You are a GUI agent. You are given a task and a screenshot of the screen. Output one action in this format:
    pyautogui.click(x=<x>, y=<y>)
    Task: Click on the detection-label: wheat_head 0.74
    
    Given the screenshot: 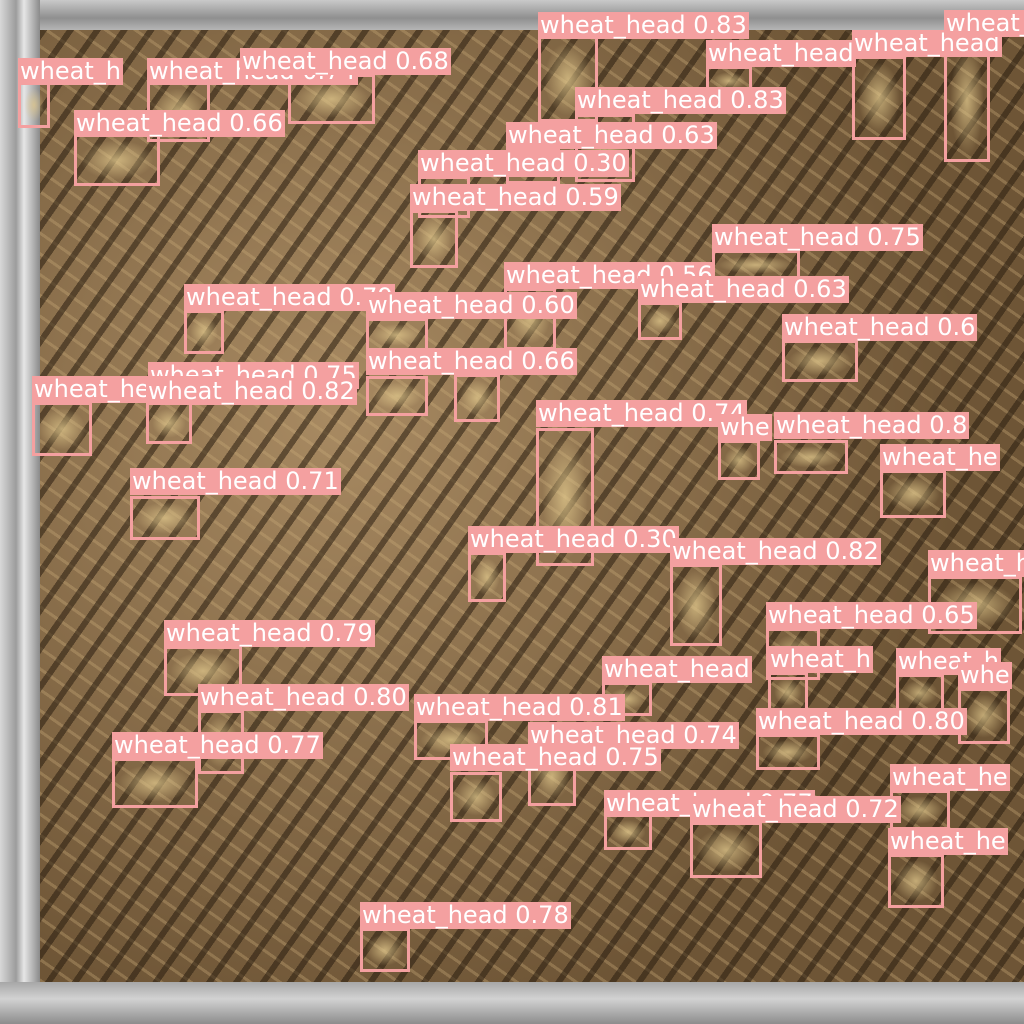 What is the action you would take?
    pyautogui.click(x=641, y=413)
    